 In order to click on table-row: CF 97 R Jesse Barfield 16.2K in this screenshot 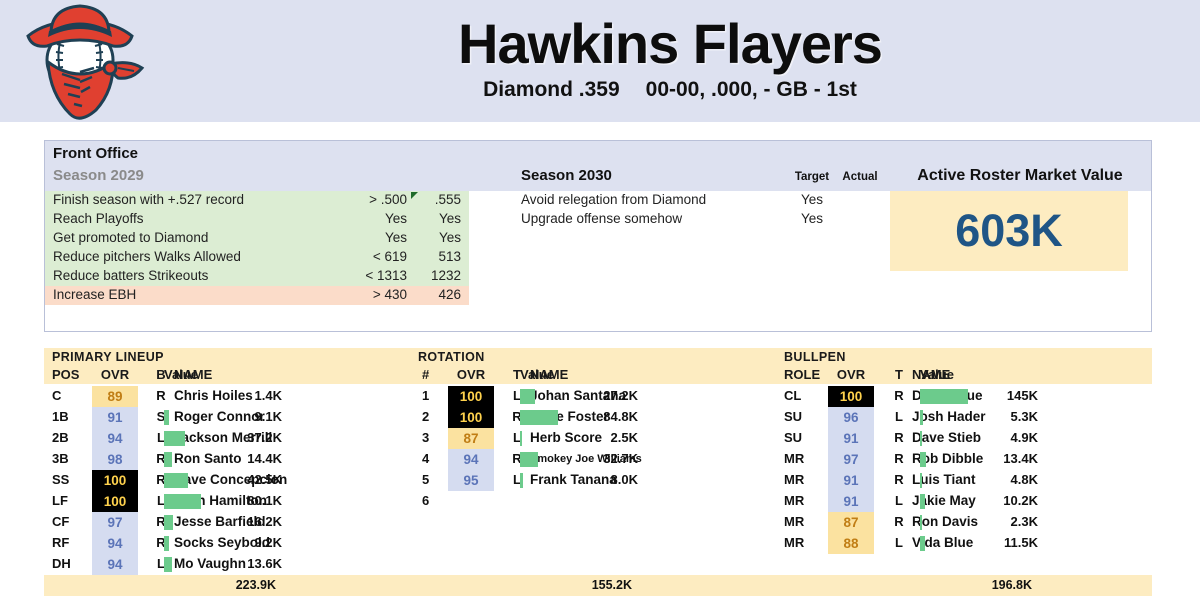, I will do `click(227, 522)`.